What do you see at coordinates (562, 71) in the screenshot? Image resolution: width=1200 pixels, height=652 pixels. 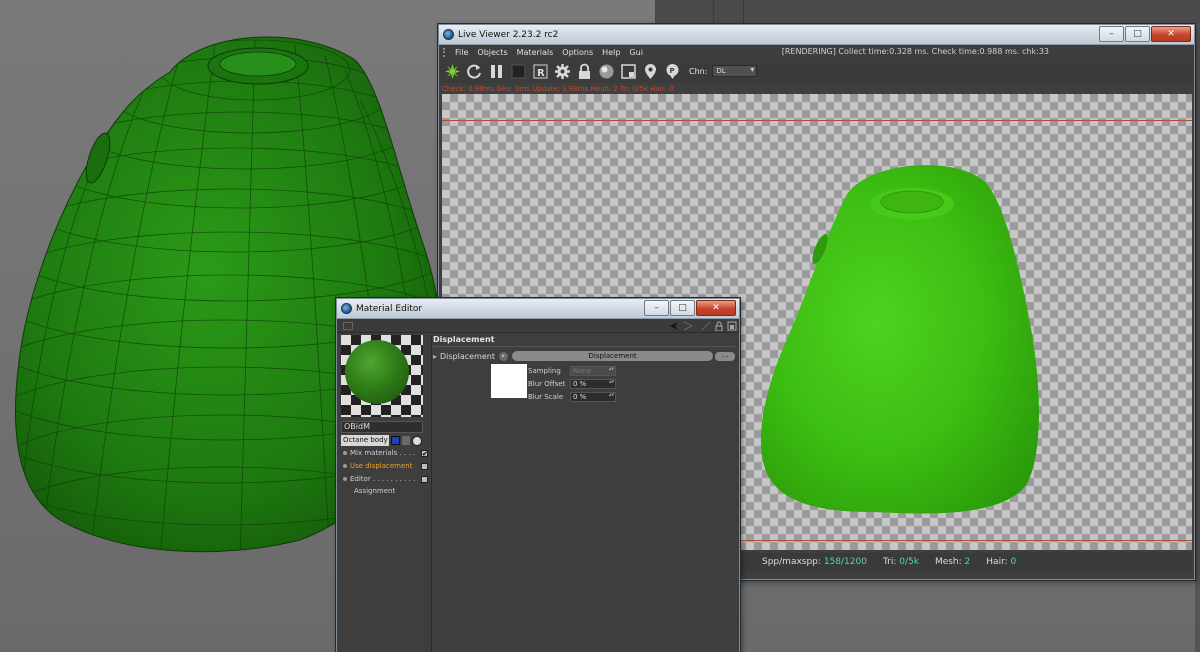 I see `settings-gear-icon` at bounding box center [562, 71].